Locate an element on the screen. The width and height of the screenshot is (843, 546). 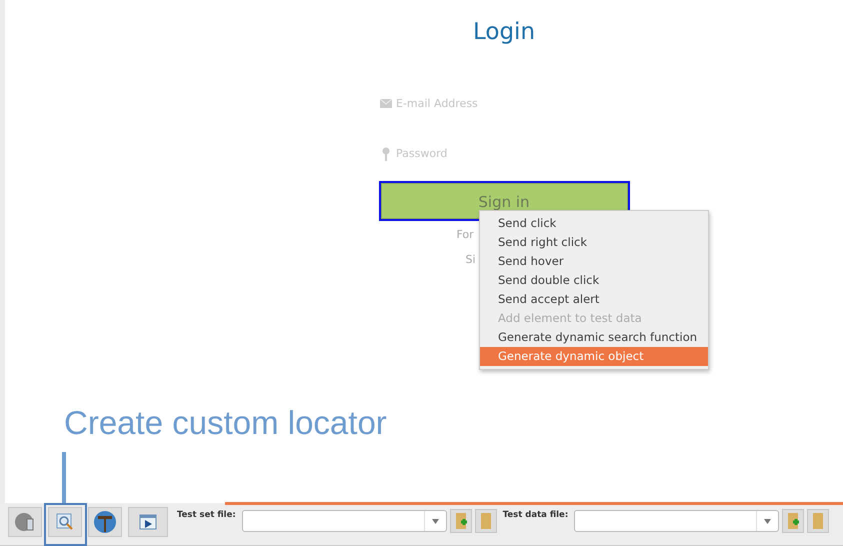
globe-hammer-icon is located at coordinates (105, 522).